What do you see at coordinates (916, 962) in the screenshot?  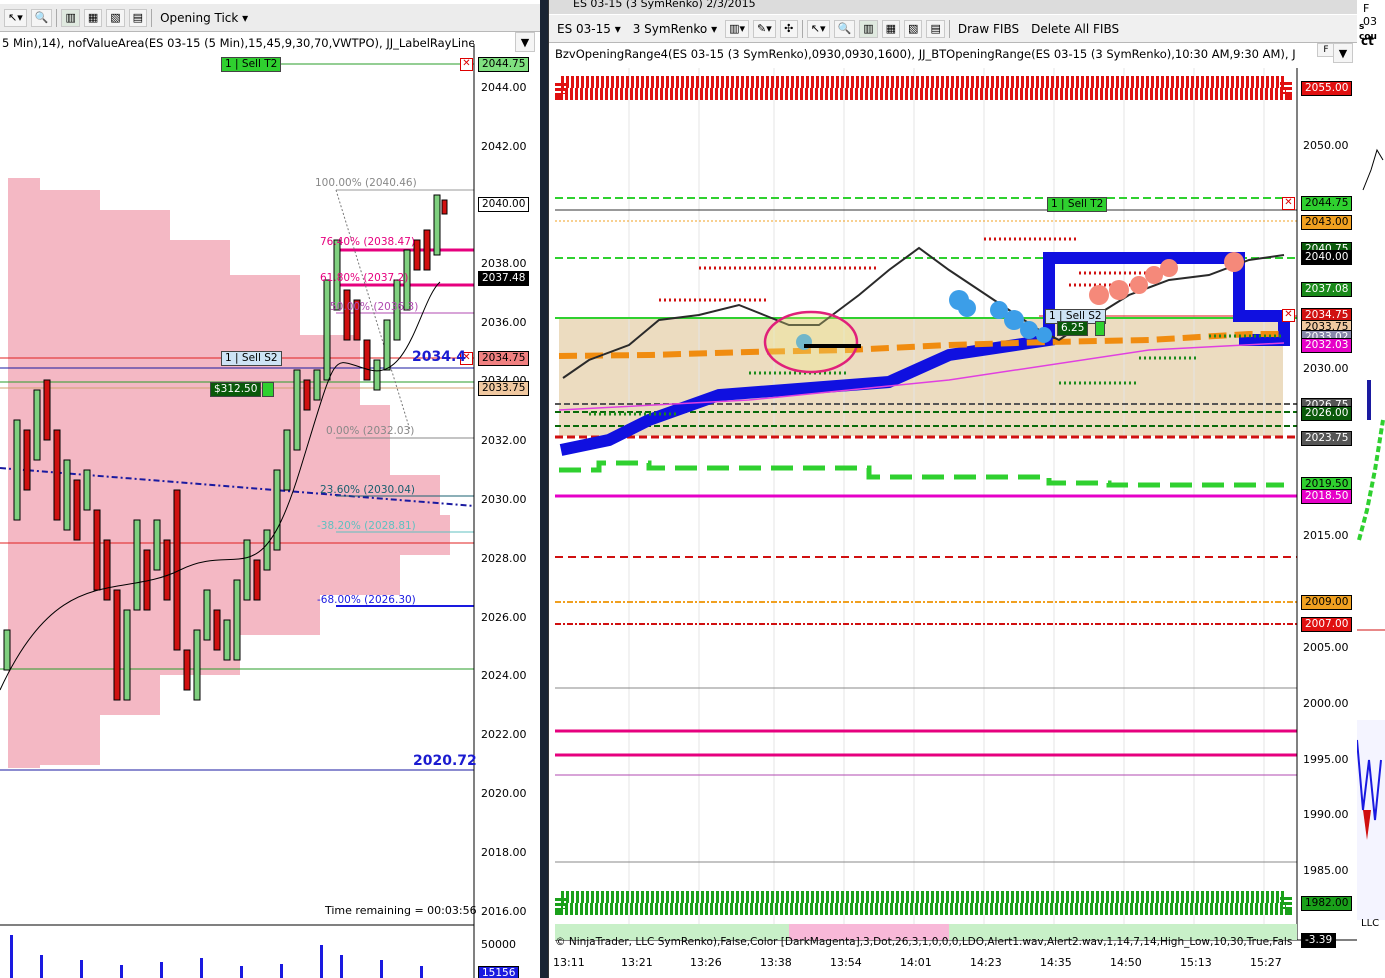 I see `time-label: 14:01` at bounding box center [916, 962].